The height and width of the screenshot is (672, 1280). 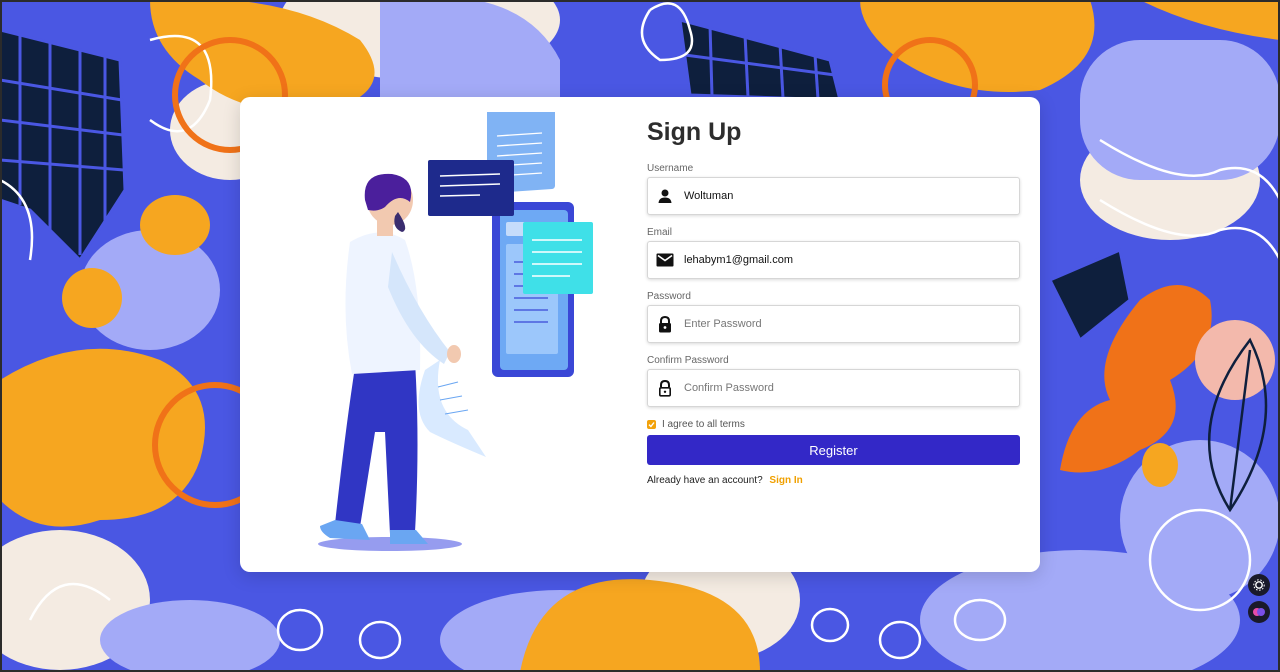 What do you see at coordinates (665, 324) in the screenshot?
I see `lock-icon` at bounding box center [665, 324].